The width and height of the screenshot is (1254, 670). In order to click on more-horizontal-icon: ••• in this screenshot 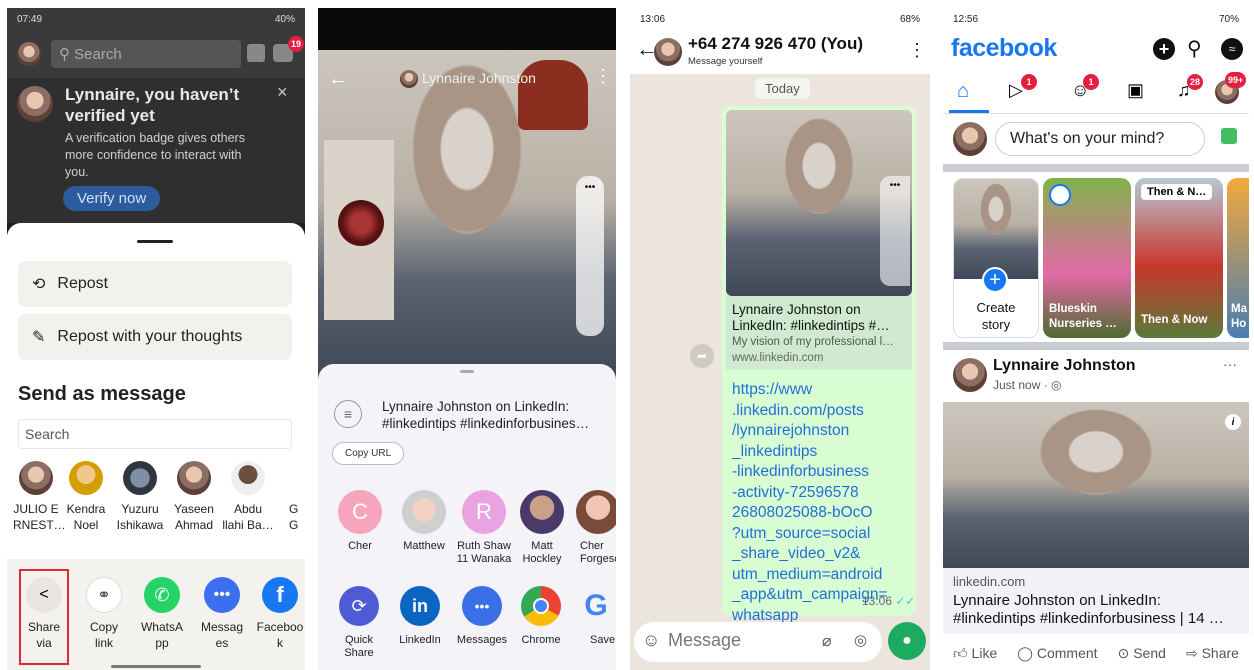, I will do `click(590, 187)`.